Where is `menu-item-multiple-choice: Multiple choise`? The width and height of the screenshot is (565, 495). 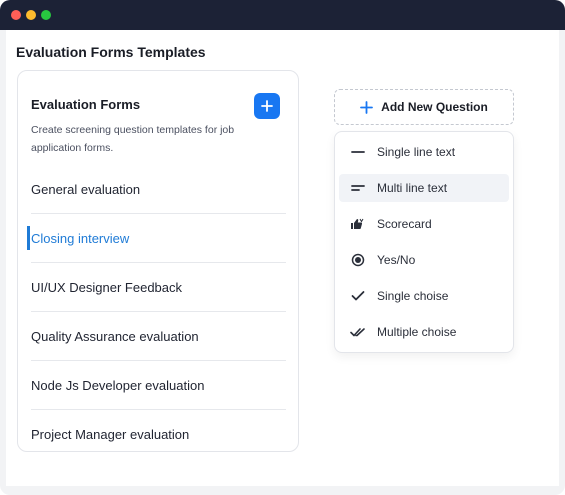
menu-item-multiple-choice: Multiple choise is located at coordinates (424, 332).